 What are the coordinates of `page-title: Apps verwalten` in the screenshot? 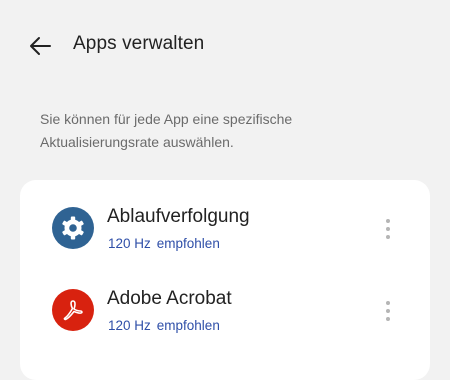 It's located at (139, 43).